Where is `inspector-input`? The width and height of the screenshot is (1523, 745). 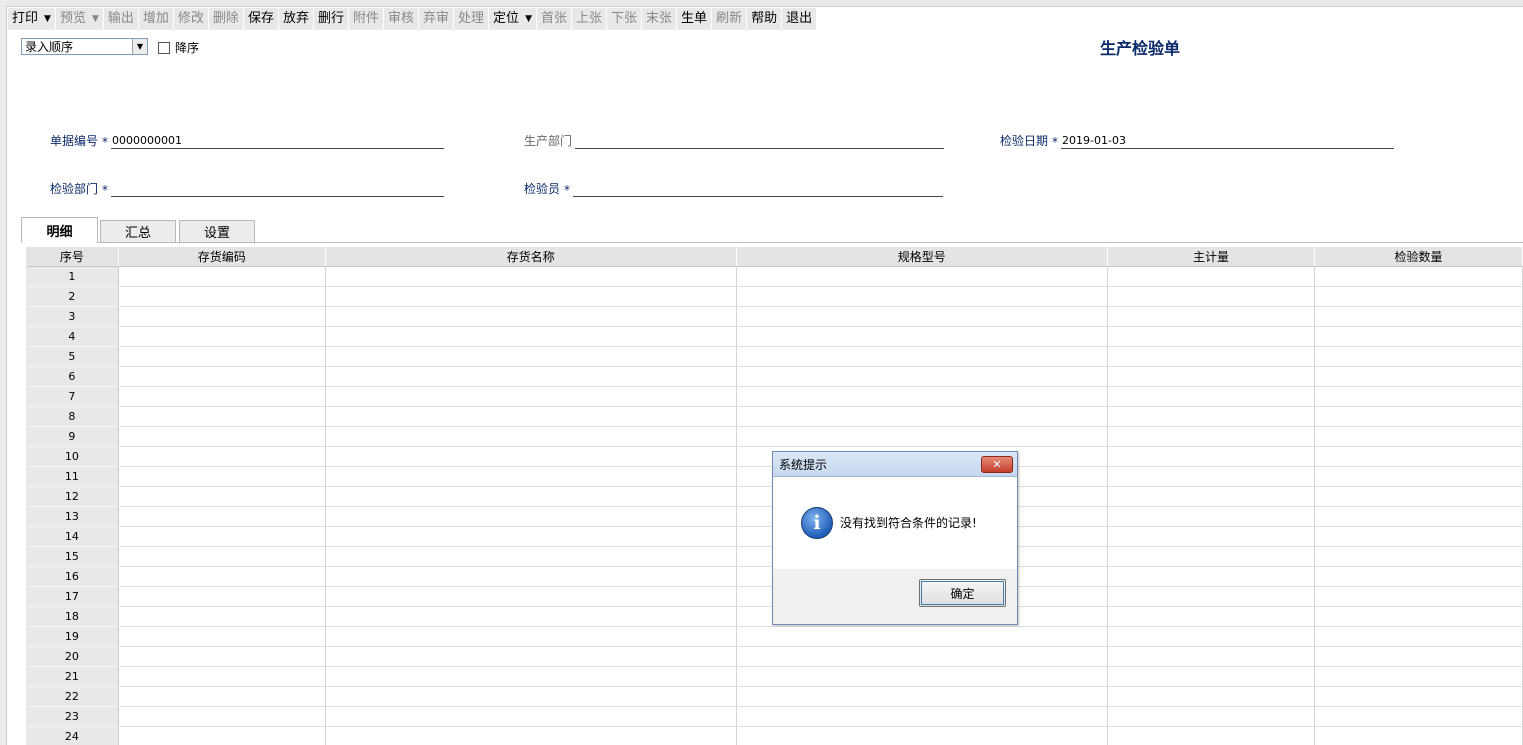
inspector-input is located at coordinates (758, 190).